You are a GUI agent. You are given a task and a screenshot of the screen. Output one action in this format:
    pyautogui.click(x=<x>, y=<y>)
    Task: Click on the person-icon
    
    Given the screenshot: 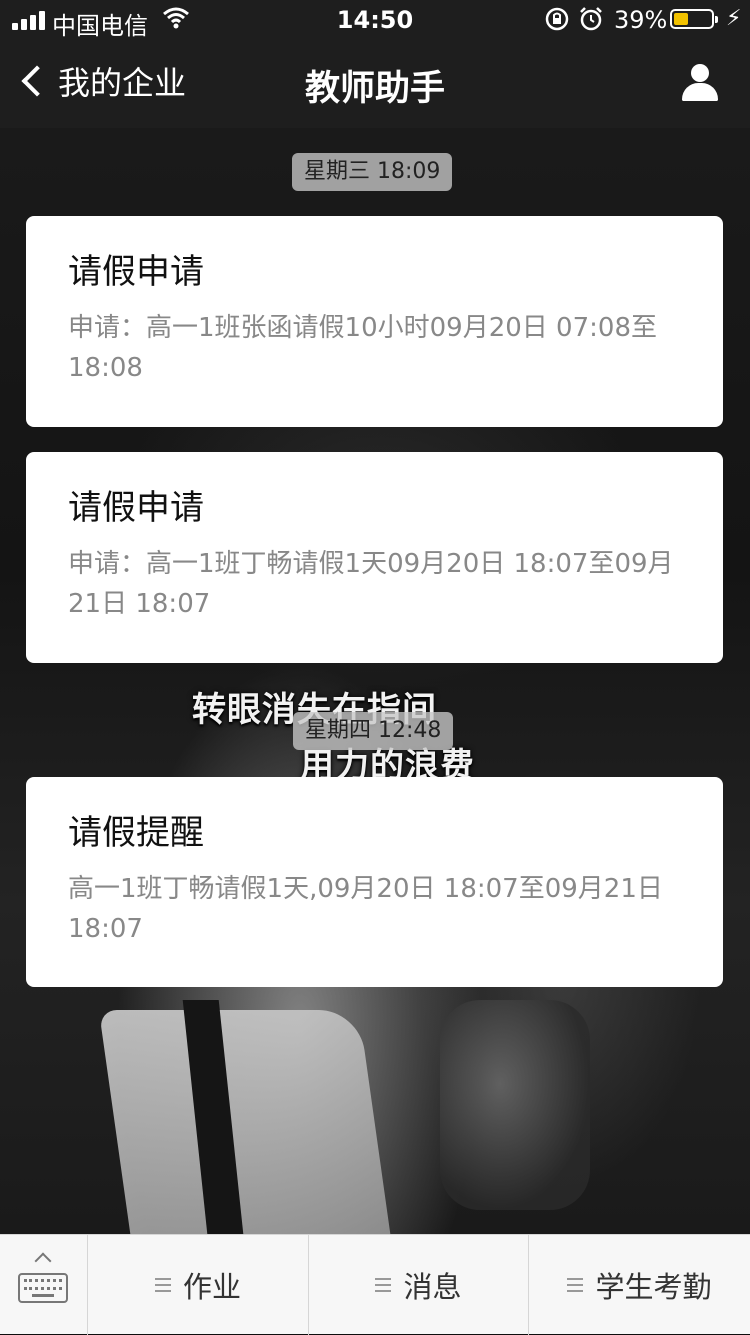 What is the action you would take?
    pyautogui.click(x=700, y=84)
    